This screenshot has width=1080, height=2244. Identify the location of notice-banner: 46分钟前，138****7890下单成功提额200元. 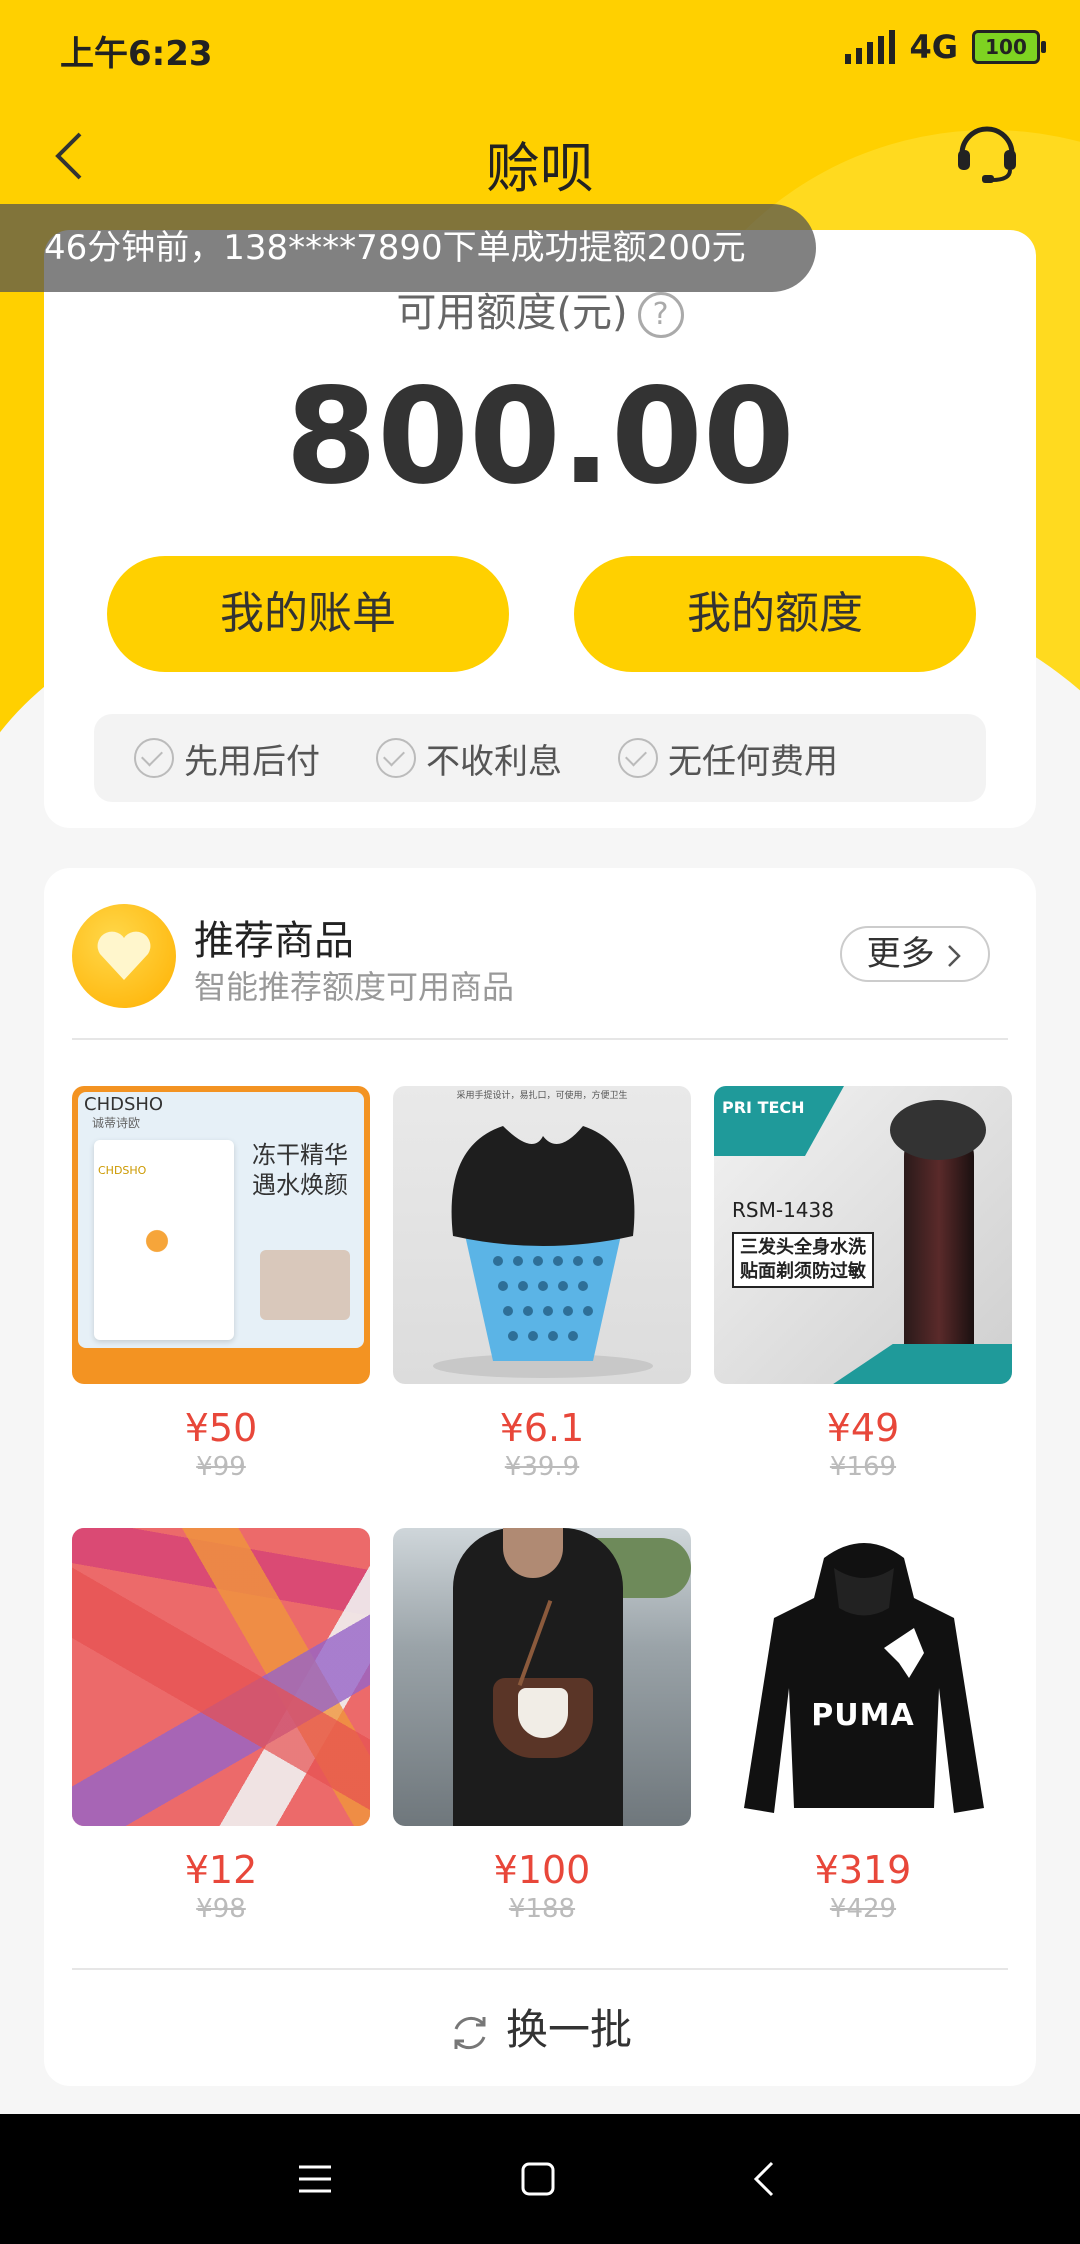
(408, 248).